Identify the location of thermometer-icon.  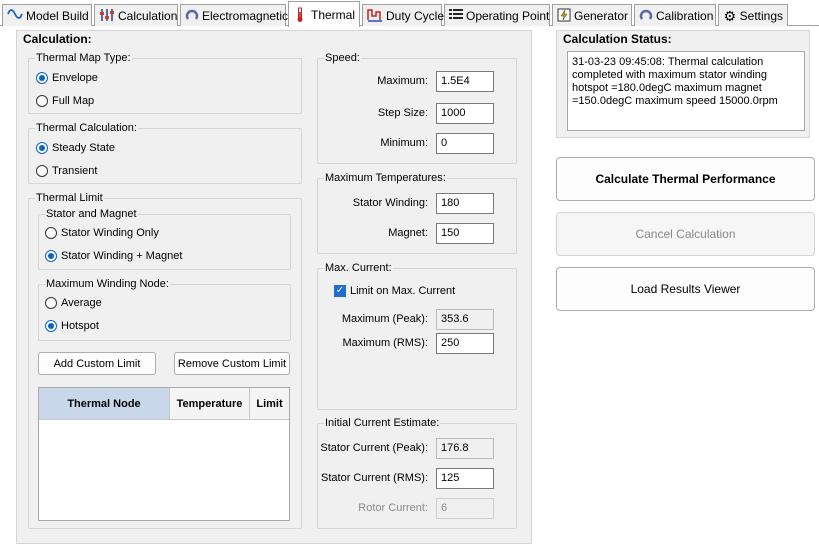
(300, 15).